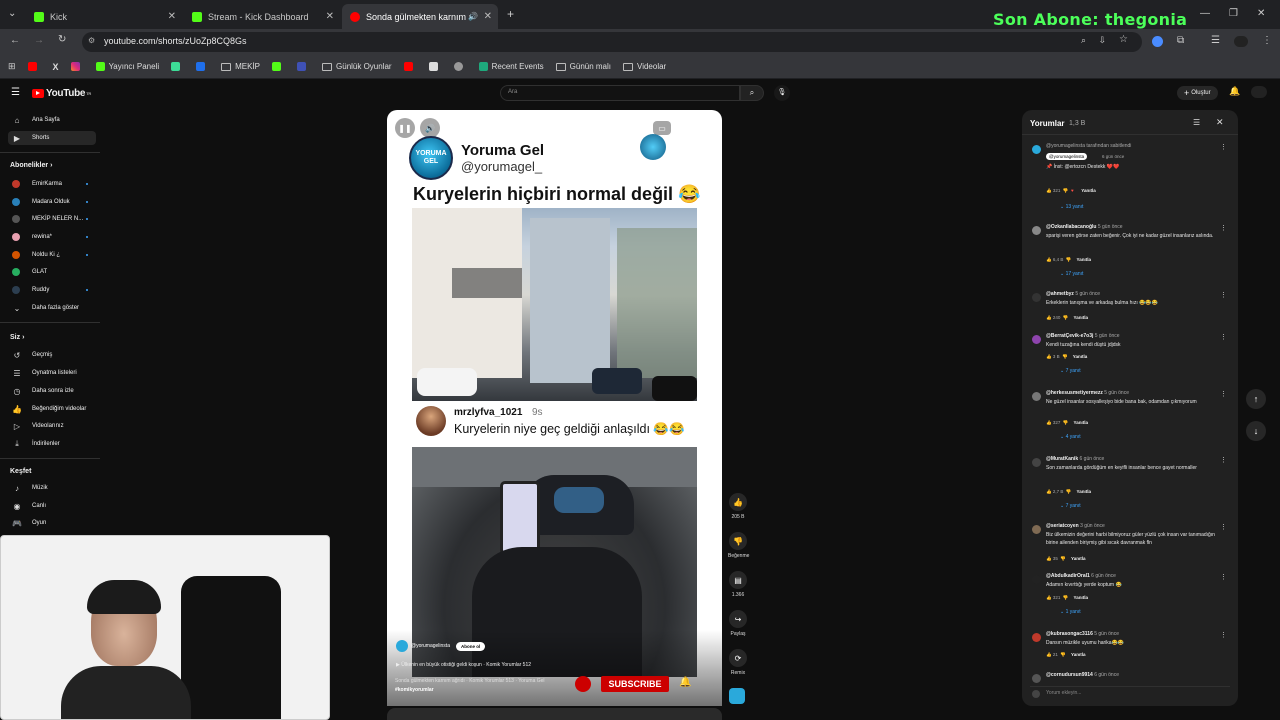 The height and width of the screenshot is (720, 1280). Describe the element at coordinates (738, 584) in the screenshot. I see `comments-button: ▤ 1.366` at that location.